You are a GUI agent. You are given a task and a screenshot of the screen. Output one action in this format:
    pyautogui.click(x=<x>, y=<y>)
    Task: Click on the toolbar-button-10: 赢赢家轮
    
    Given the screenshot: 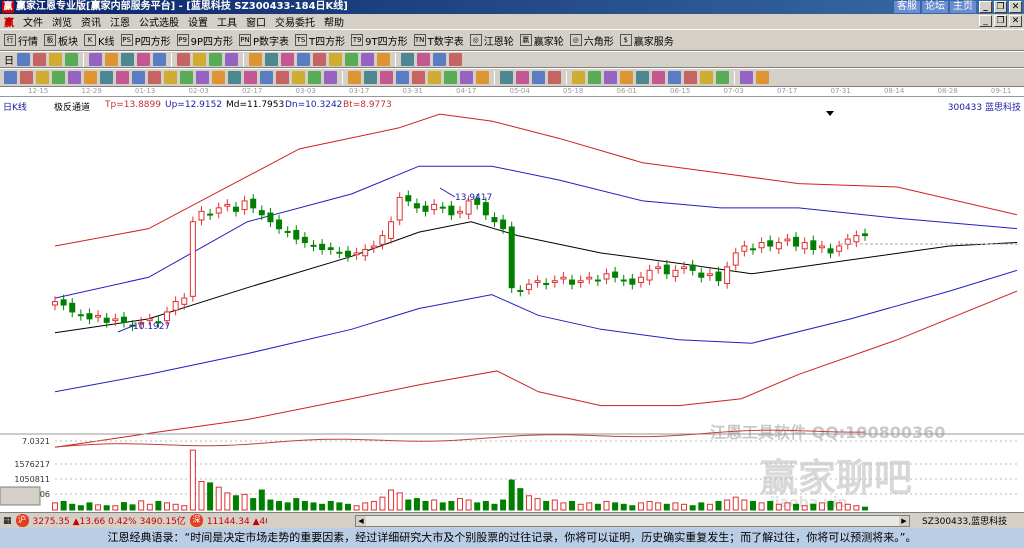 What is the action you would take?
    pyautogui.click(x=541, y=40)
    